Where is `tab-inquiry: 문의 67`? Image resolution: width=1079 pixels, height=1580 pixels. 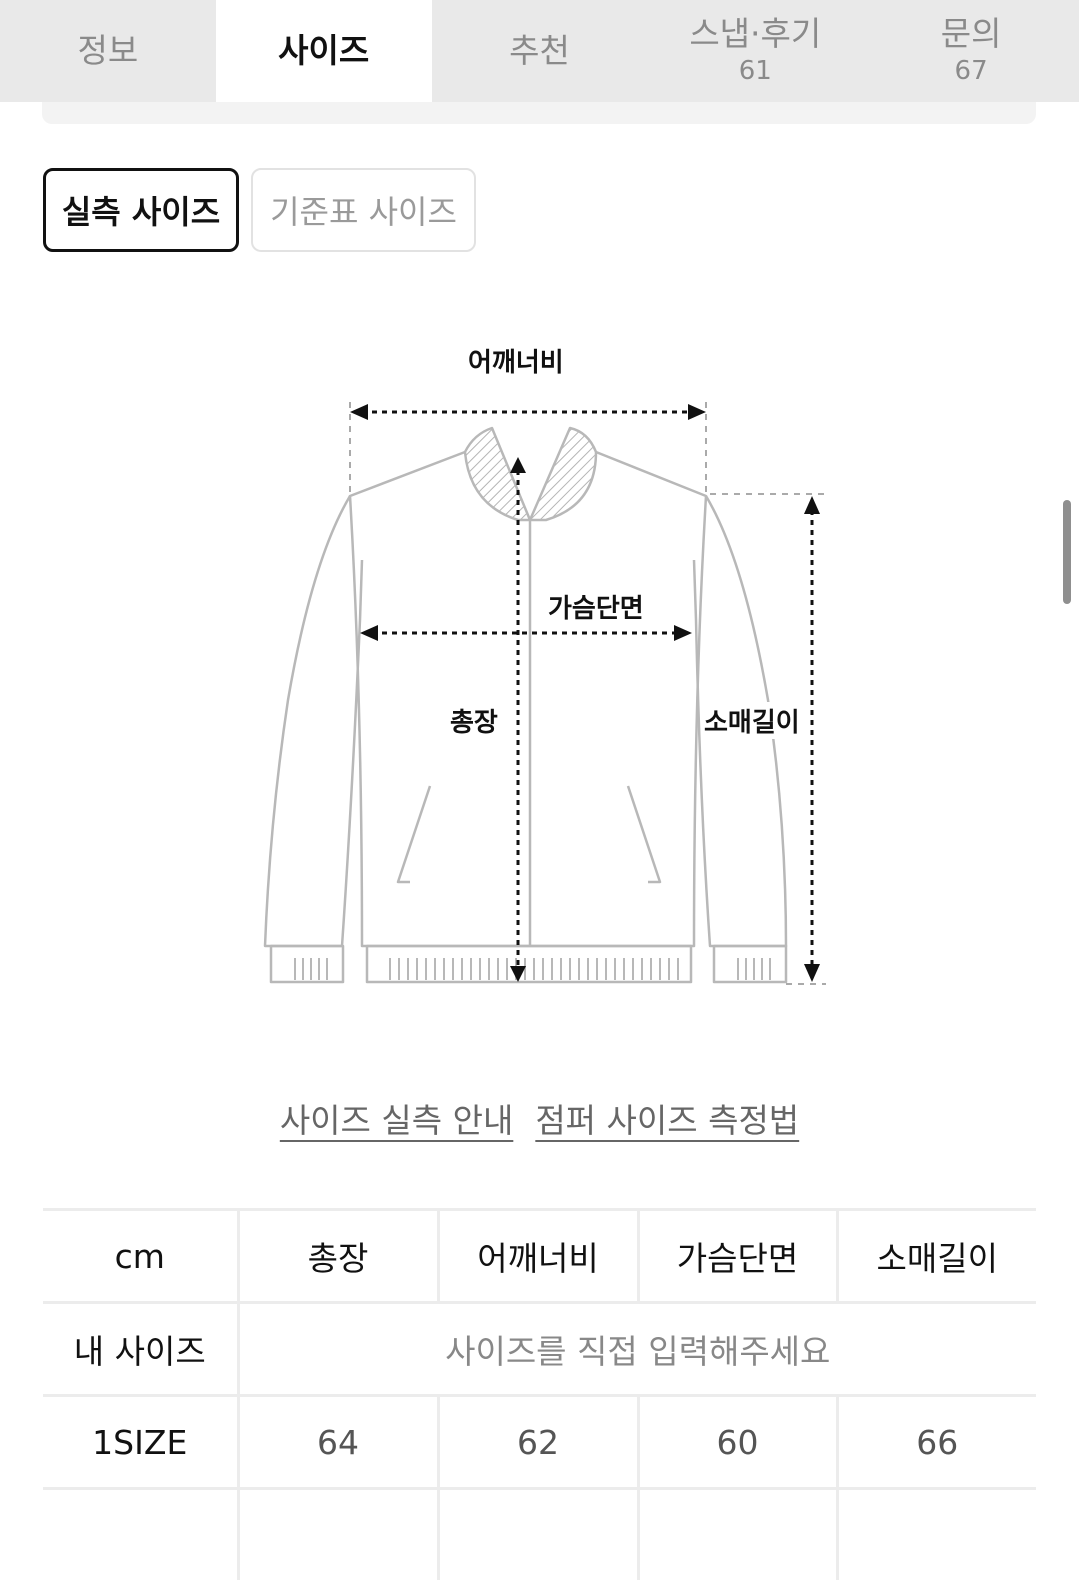 tab-inquiry: 문의 67 is located at coordinates (971, 51).